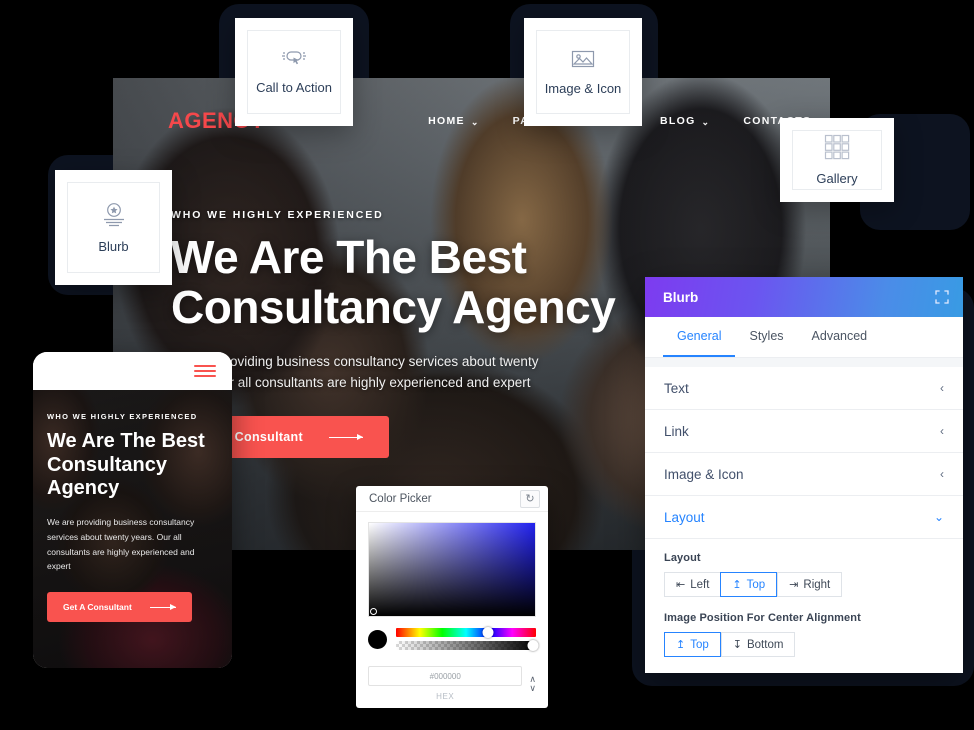 The width and height of the screenshot is (974, 730). I want to click on image-position-segmented-control: ↥ Top ↧ Bottom, so click(804, 644).